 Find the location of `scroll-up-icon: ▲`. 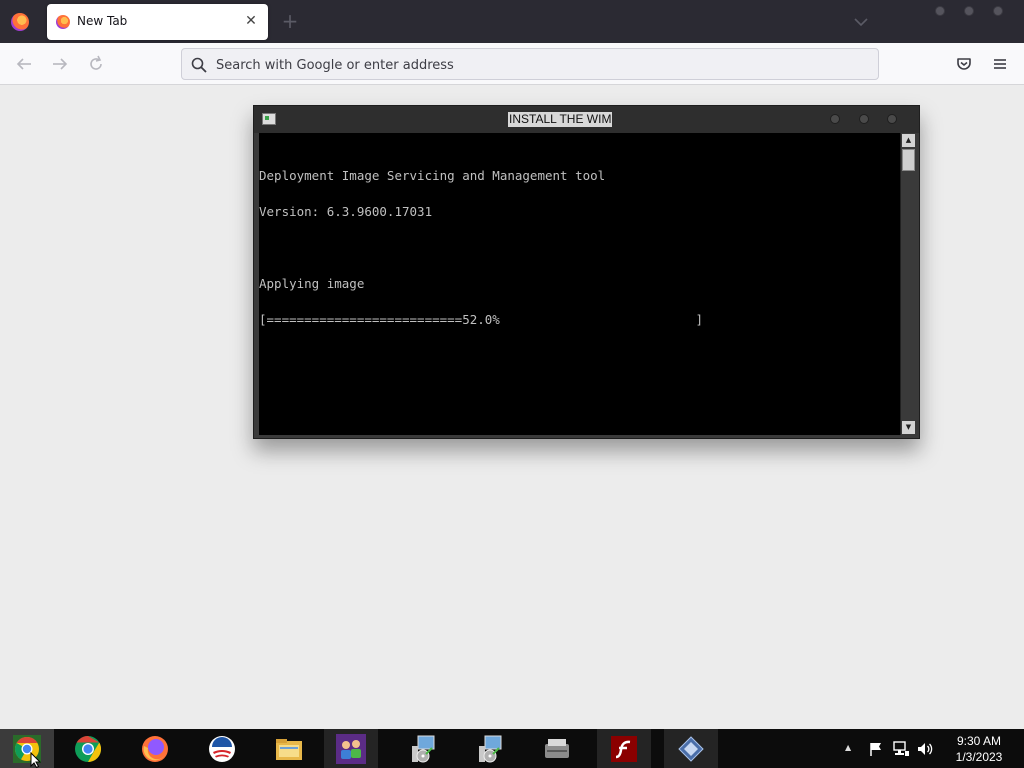

scroll-up-icon: ▲ is located at coordinates (908, 140).